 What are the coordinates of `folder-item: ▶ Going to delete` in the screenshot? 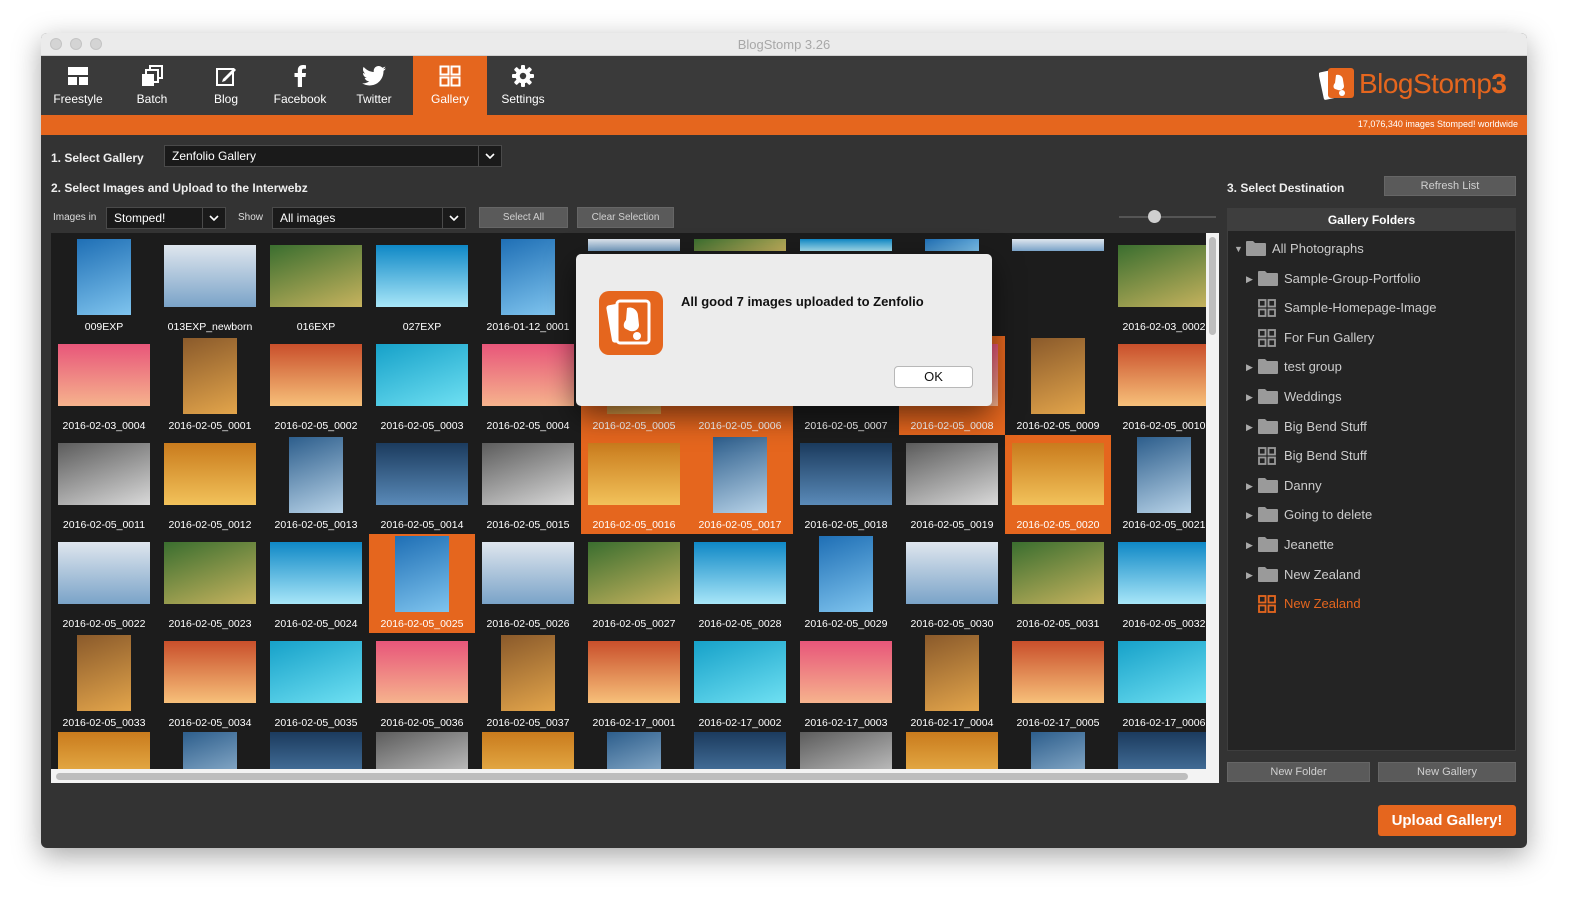 It's located at (1371, 515).